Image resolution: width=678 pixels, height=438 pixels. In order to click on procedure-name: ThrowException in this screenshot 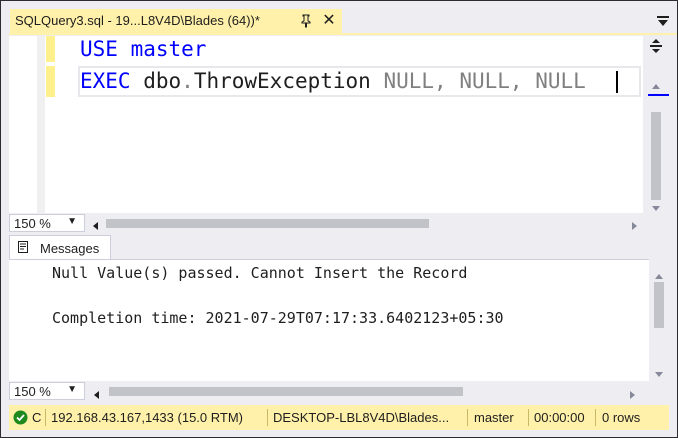, I will do `click(282, 81)`.